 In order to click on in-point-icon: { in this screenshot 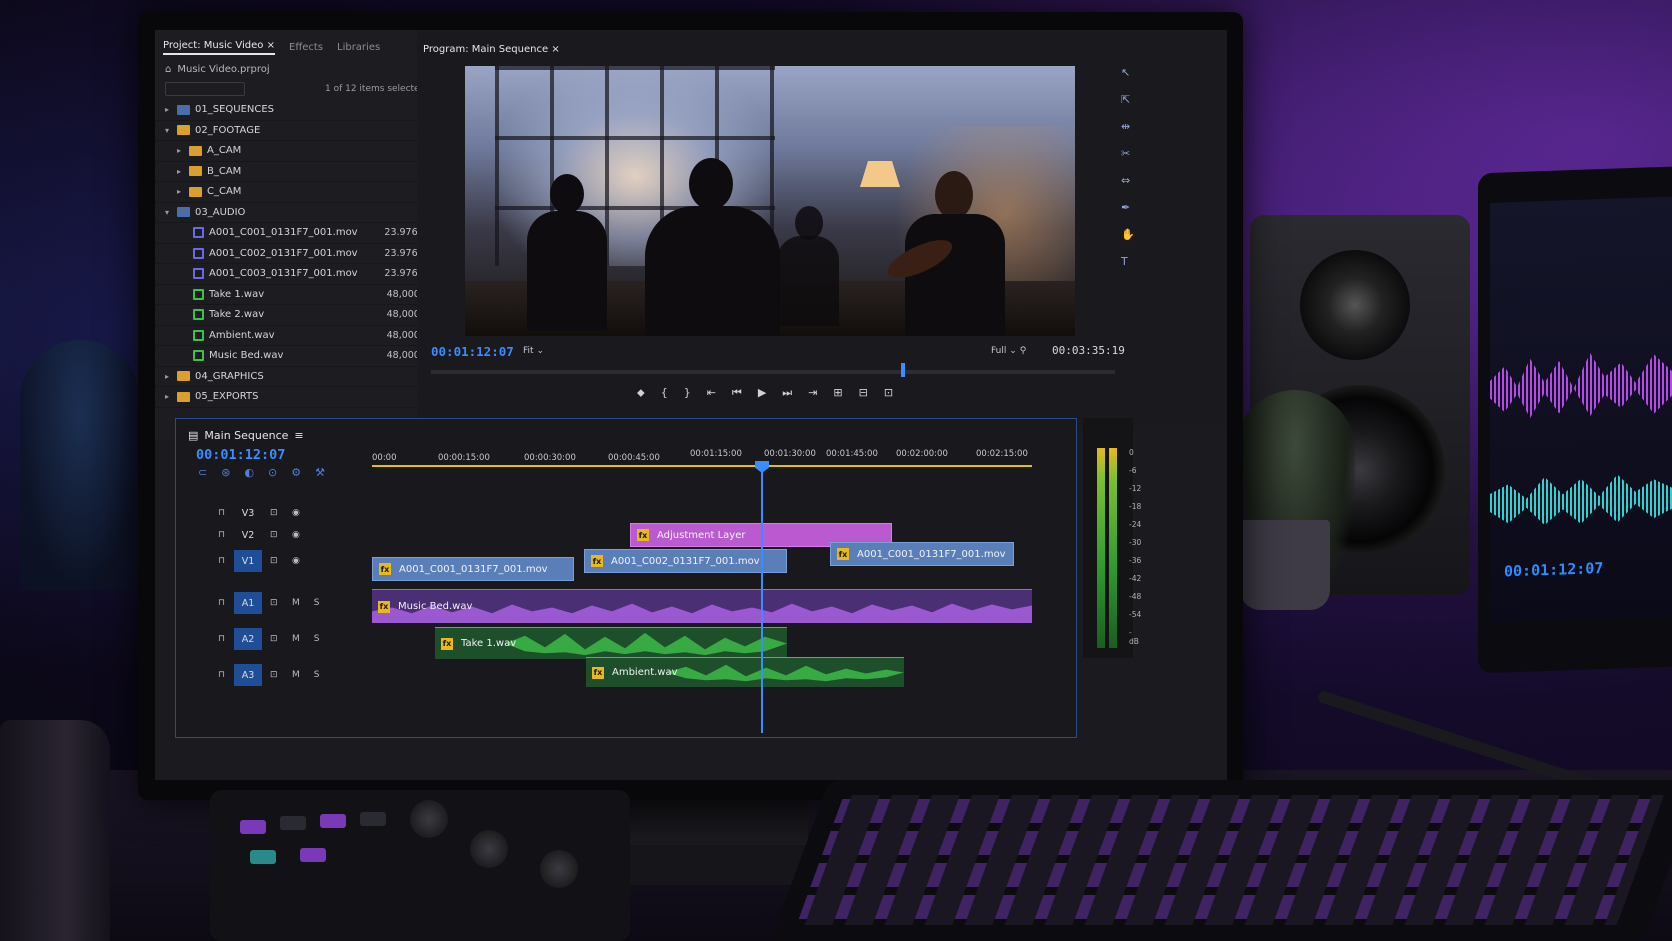, I will do `click(664, 393)`.